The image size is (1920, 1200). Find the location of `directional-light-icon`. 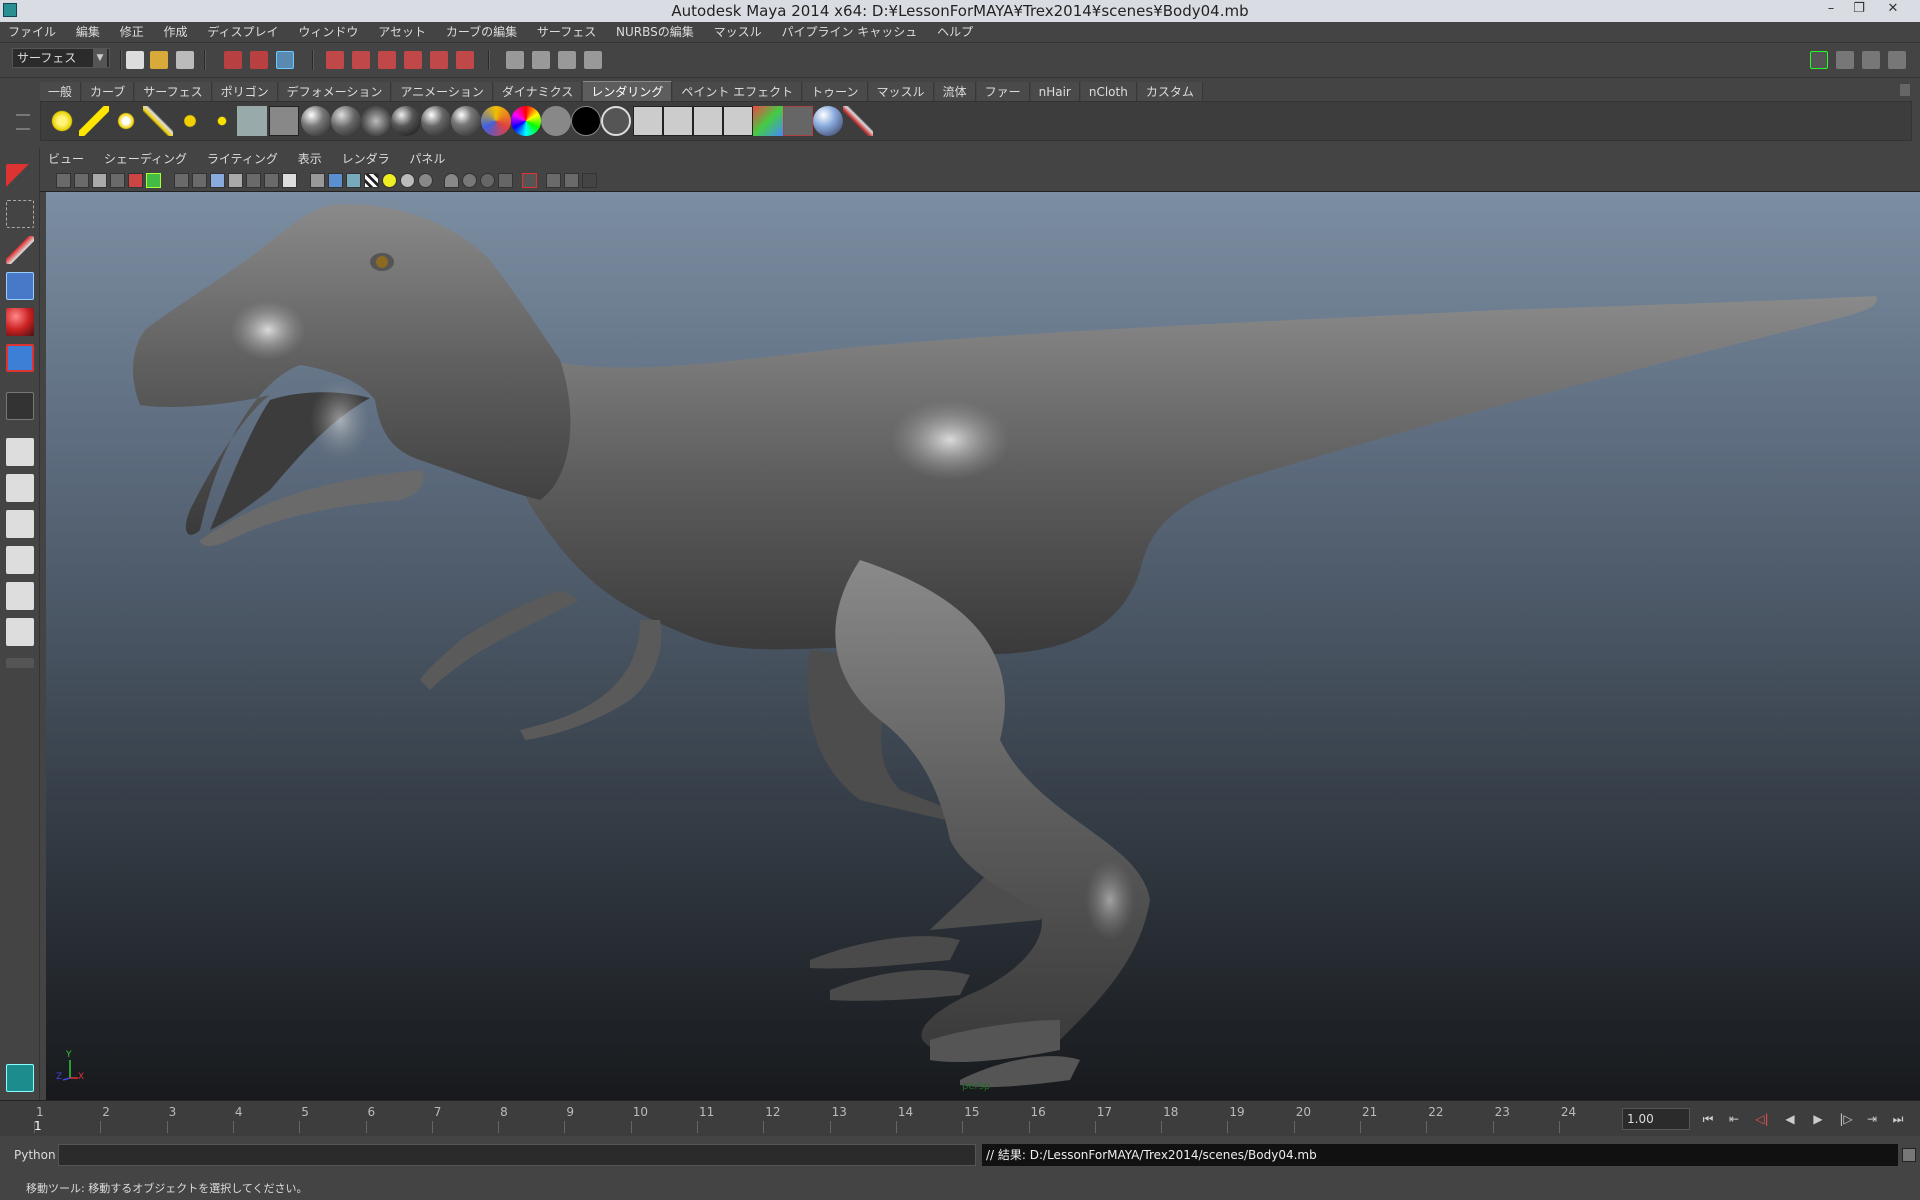

directional-light-icon is located at coordinates (94, 121).